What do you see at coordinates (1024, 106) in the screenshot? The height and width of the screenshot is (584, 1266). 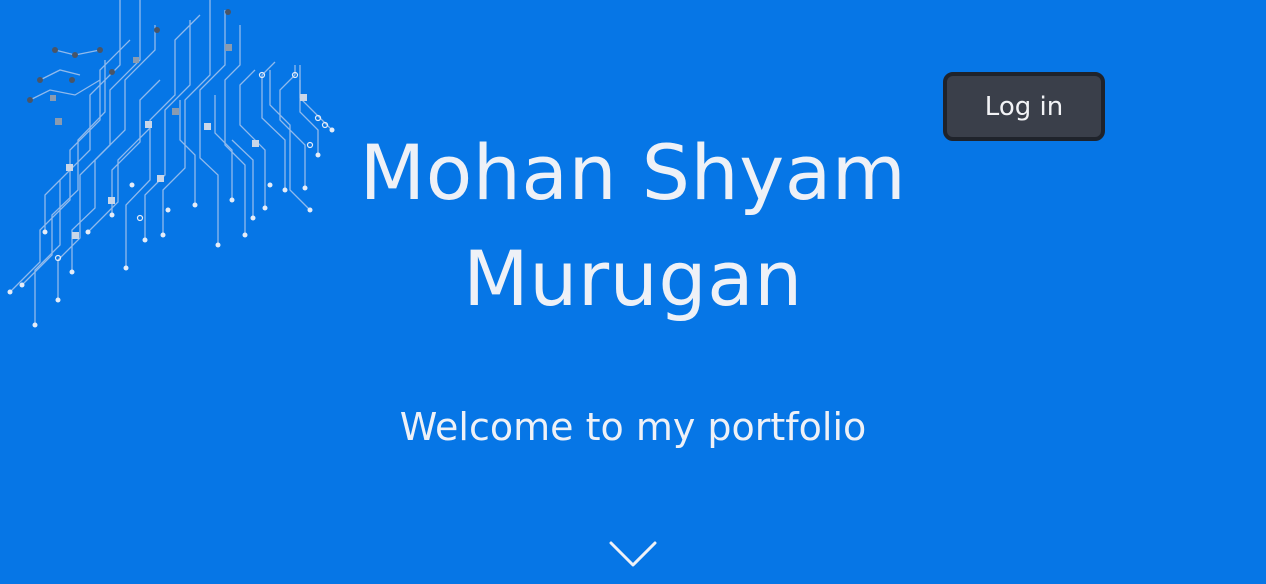 I see `login-button: Log in` at bounding box center [1024, 106].